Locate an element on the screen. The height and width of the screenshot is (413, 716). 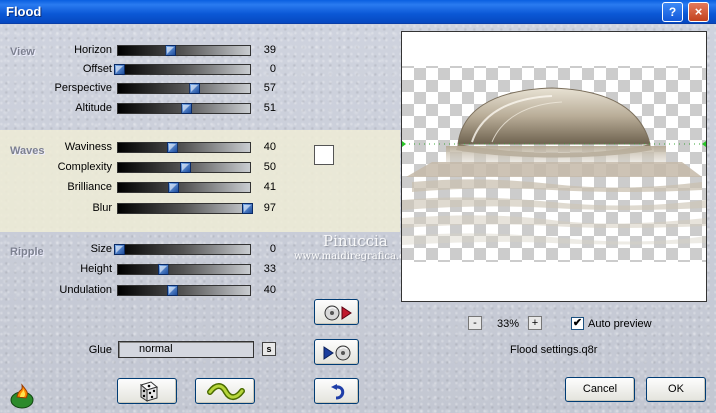
slider-perspective is located at coordinates (184, 88).